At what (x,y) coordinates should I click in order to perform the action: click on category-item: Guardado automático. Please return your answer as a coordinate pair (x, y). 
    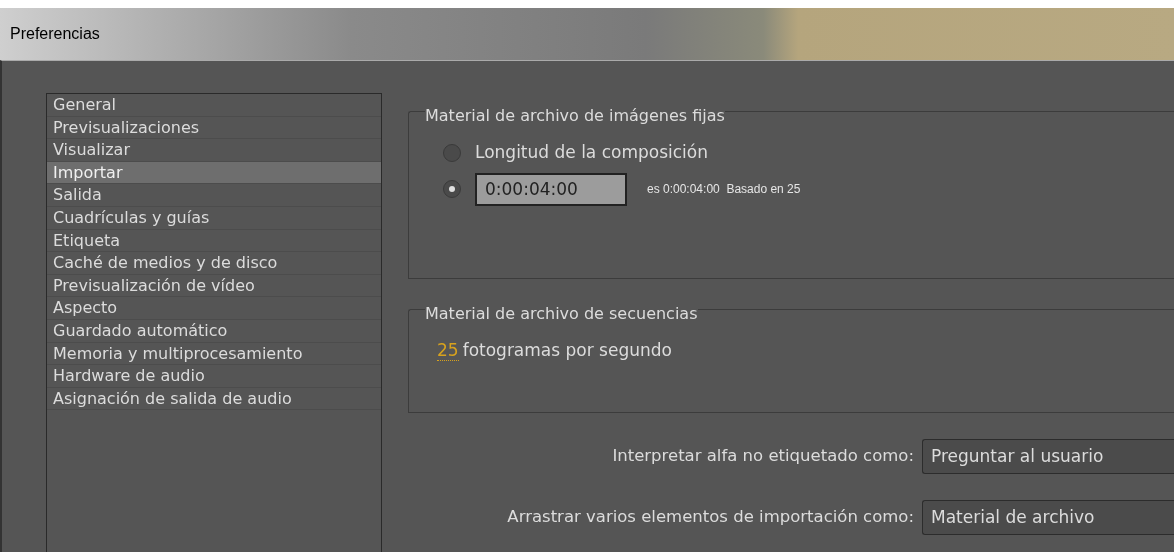
    Looking at the image, I should click on (214, 331).